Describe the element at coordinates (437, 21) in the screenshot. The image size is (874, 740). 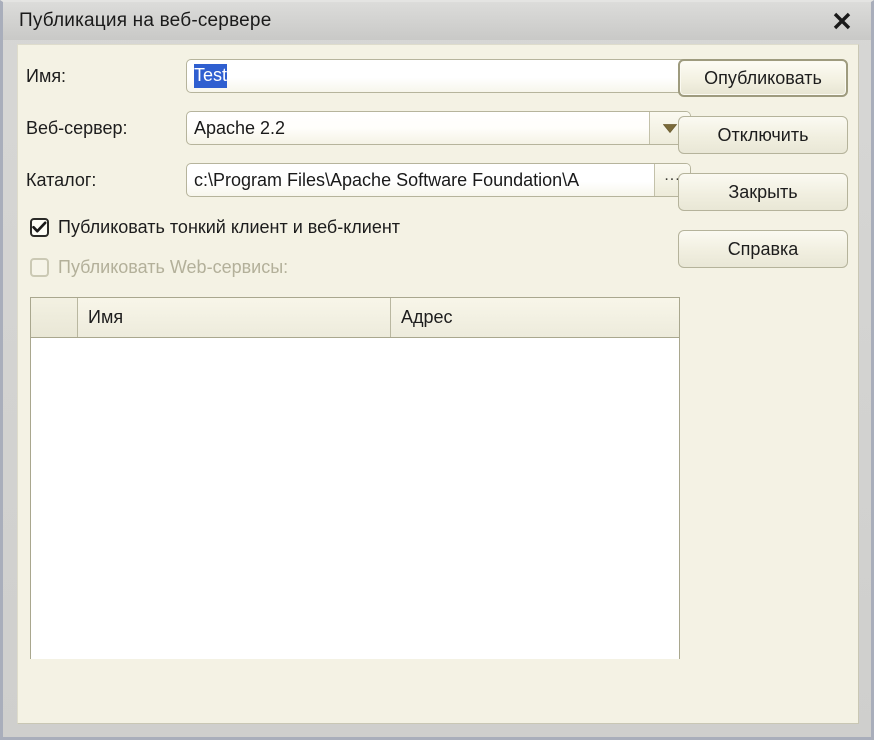
I see `title-bar: Публикация на веб-сервере` at that location.